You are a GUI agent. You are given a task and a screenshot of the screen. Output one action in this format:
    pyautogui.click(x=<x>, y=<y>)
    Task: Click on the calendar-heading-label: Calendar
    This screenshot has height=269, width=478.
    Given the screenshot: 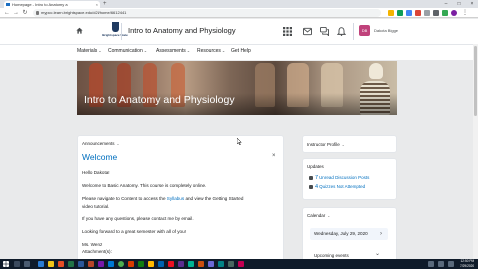 What is the action you would take?
    pyautogui.click(x=316, y=215)
    